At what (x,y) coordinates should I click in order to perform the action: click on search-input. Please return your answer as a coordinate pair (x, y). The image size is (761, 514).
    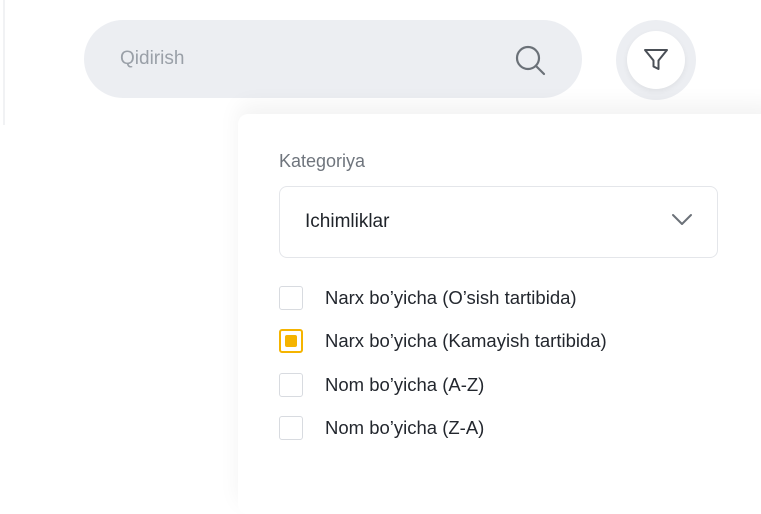
    Looking at the image, I should click on (310, 59).